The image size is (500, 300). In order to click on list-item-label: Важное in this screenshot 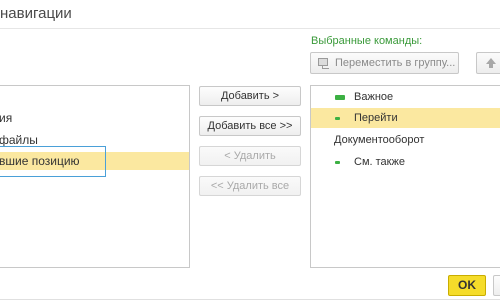, I will do `click(374, 97)`.